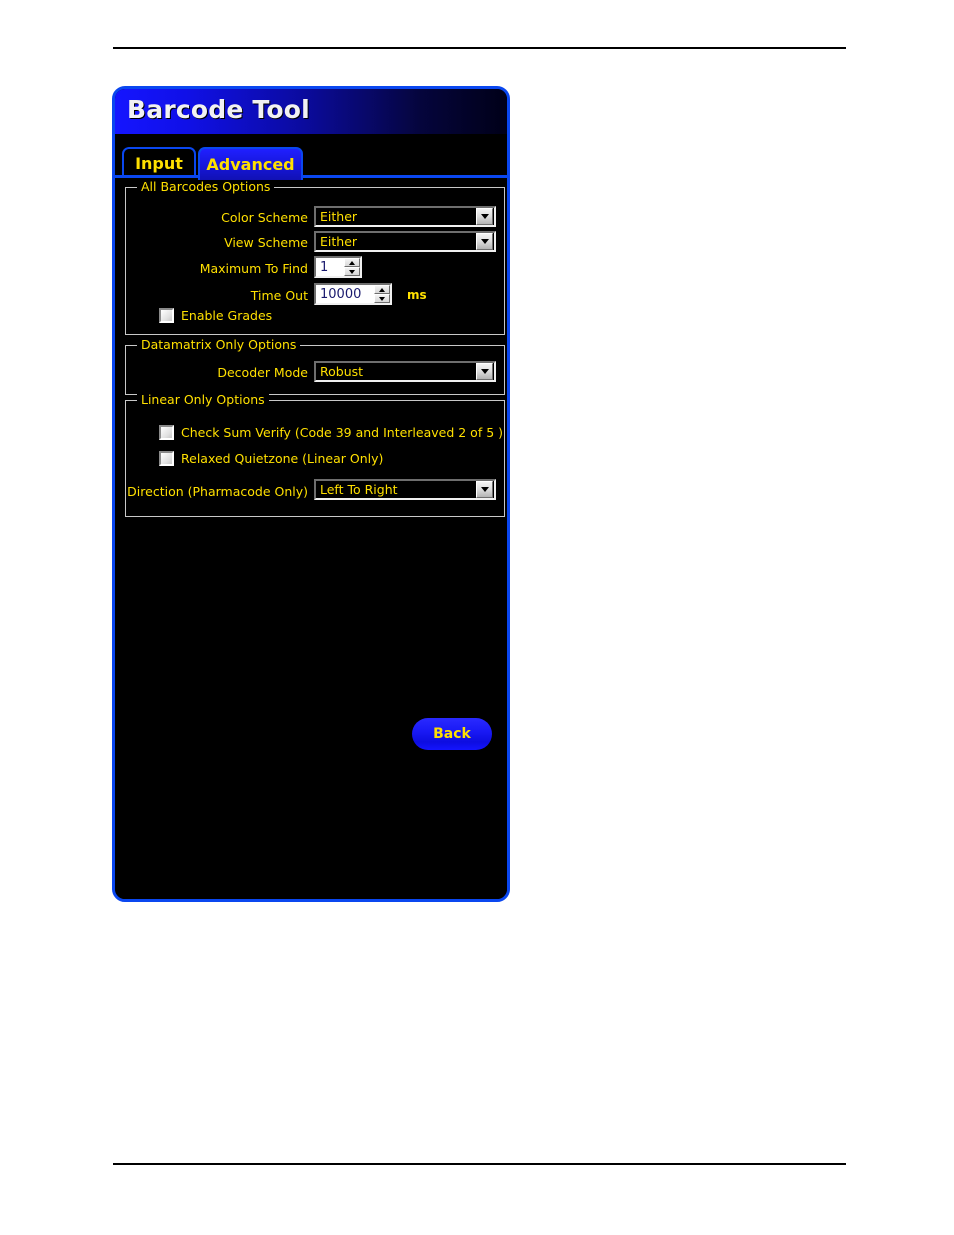 This screenshot has height=1235, width=954. I want to click on checkbox-row-relaxed-quietzone: Relaxed Quietzone (Linear Only), so click(271, 458).